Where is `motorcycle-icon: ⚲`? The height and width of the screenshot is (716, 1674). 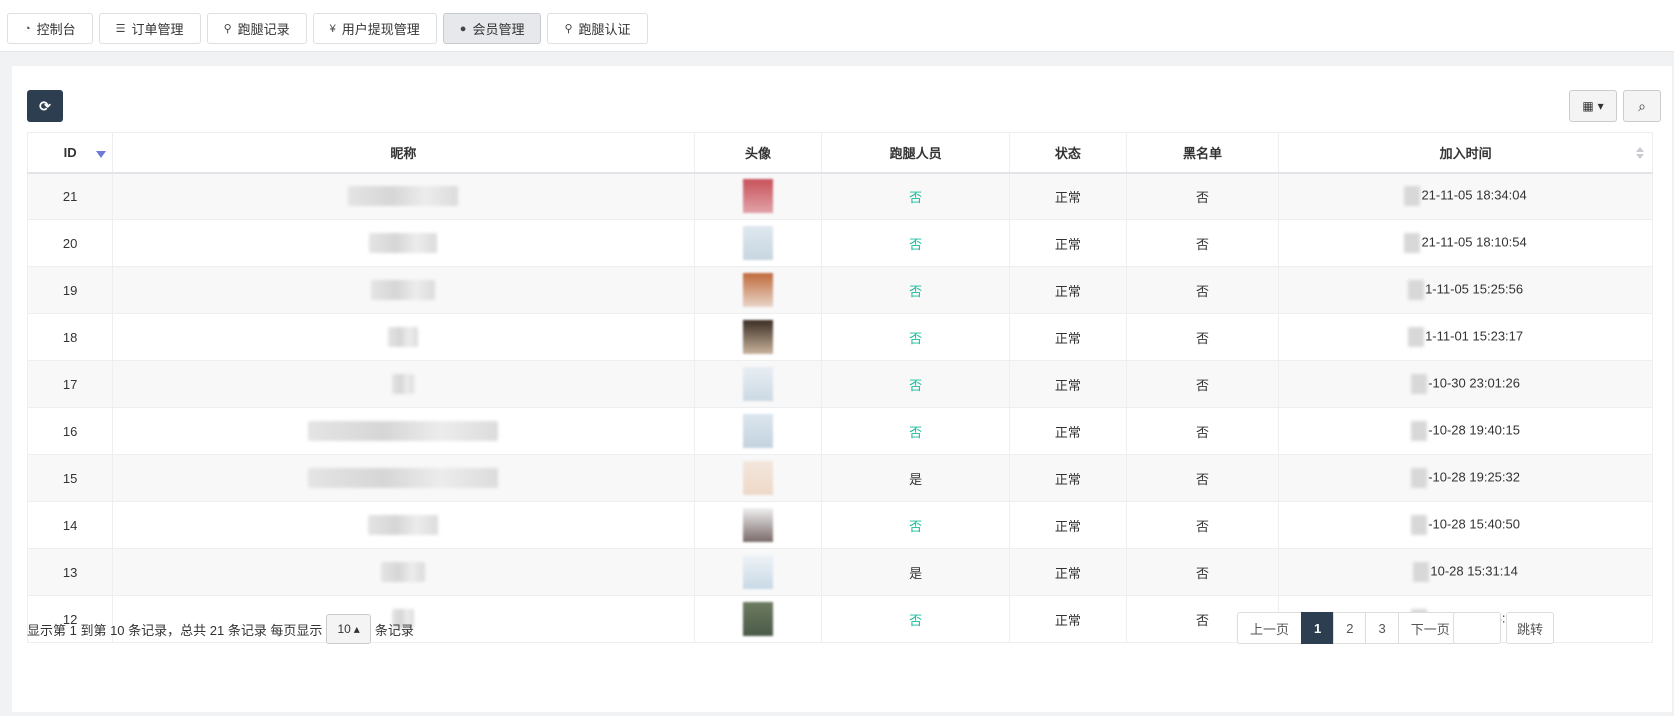 motorcycle-icon: ⚲ is located at coordinates (568, 29).